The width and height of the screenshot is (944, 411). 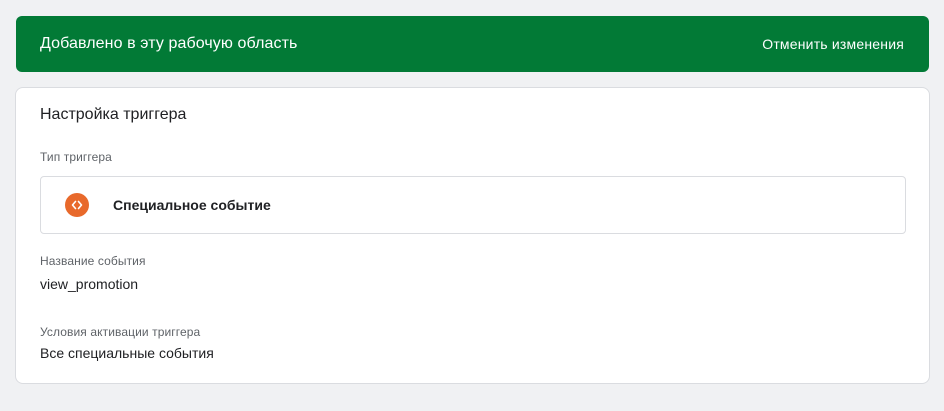 What do you see at coordinates (89, 284) in the screenshot?
I see `event-name-value: view_promotion` at bounding box center [89, 284].